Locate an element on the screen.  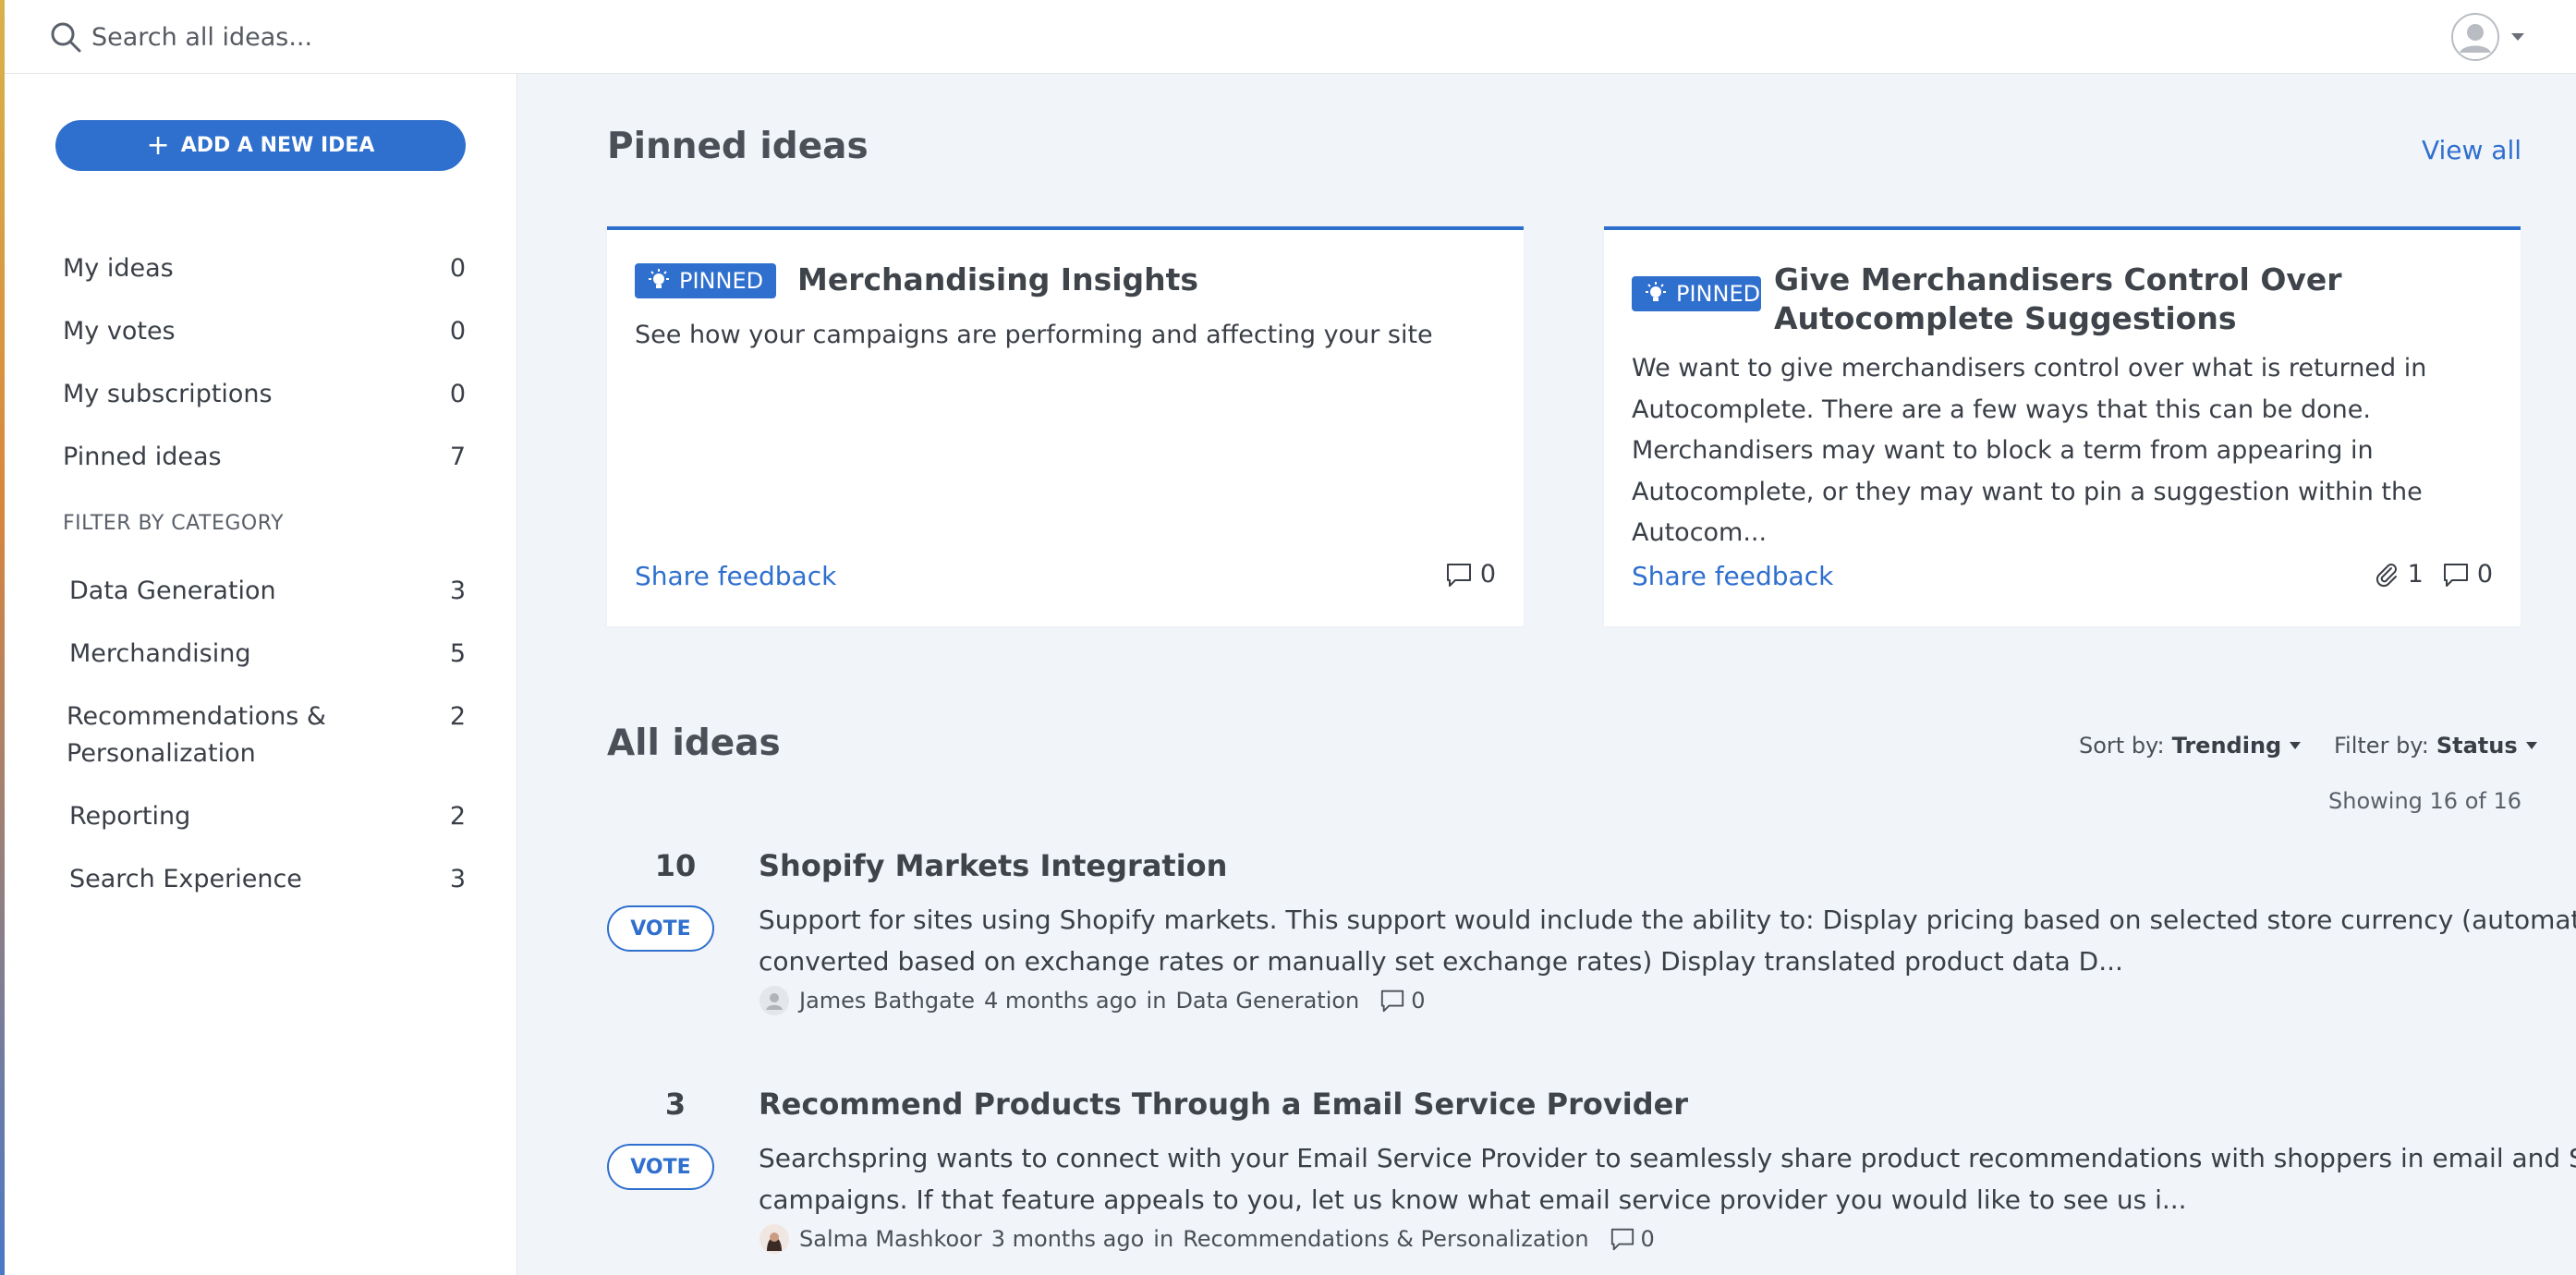
category-item-reporting: Reporting 2 is located at coordinates (267, 816).